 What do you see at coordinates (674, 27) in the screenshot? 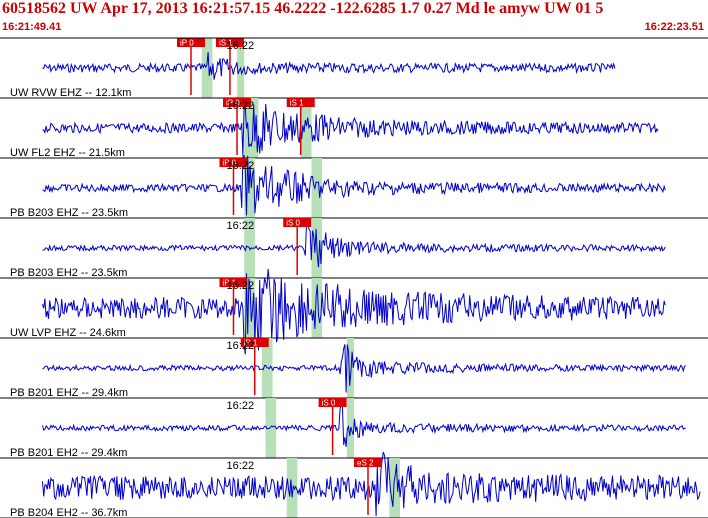
I see `end-time: 16:22:23.51` at bounding box center [674, 27].